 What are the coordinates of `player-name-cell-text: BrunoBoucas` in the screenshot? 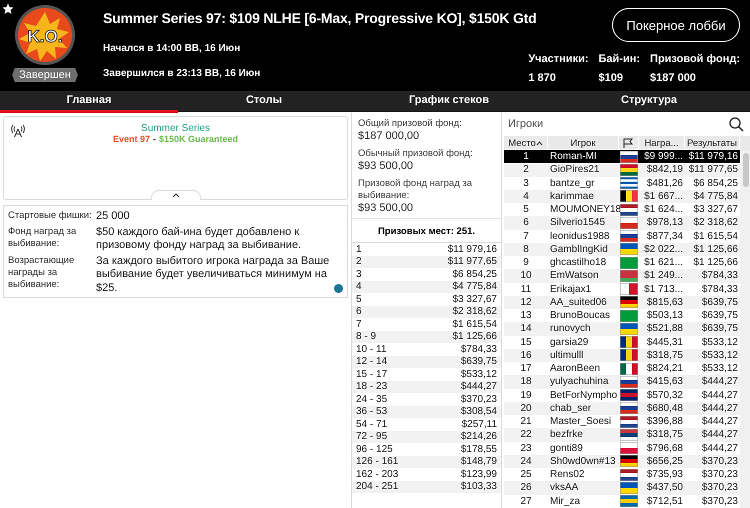 It's located at (580, 316).